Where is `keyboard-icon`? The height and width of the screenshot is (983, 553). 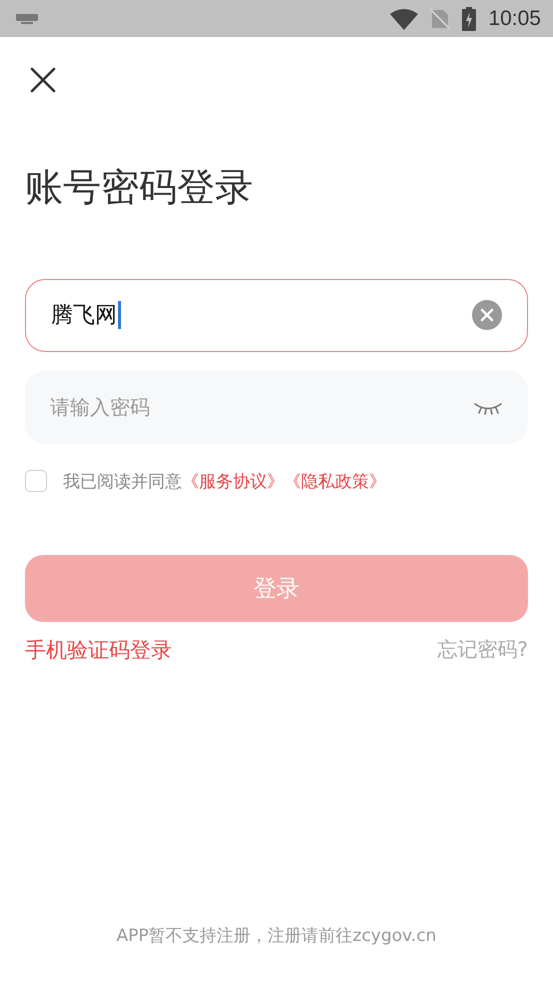
keyboard-icon is located at coordinates (27, 19).